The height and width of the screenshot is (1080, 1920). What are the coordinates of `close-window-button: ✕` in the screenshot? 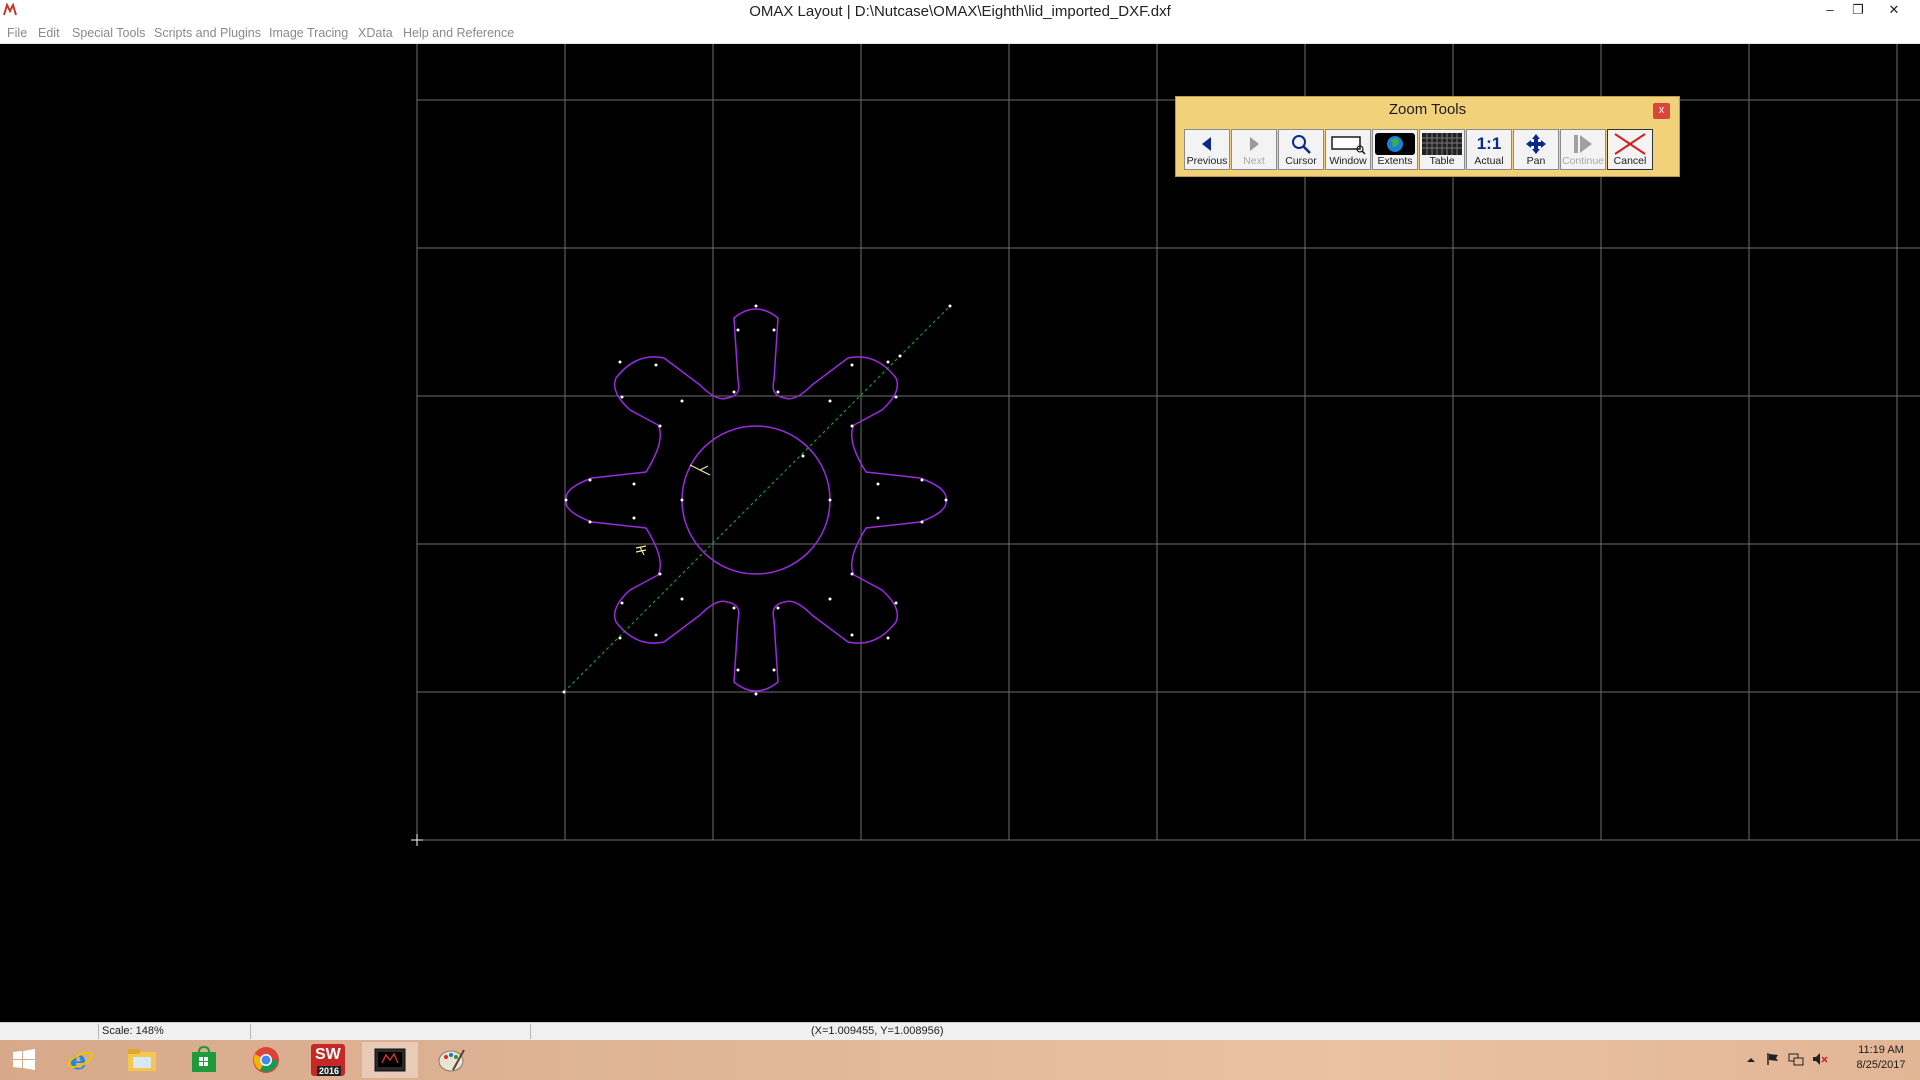 It's located at (1894, 11).